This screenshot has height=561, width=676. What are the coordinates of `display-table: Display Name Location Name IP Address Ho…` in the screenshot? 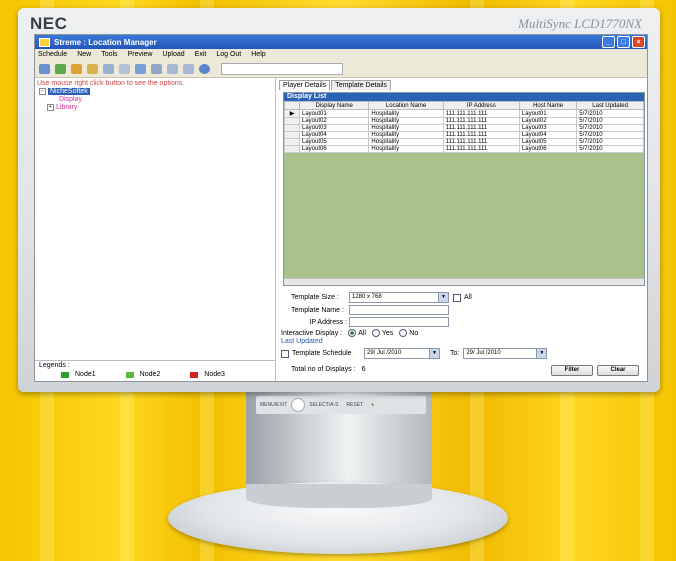 It's located at (464, 127).